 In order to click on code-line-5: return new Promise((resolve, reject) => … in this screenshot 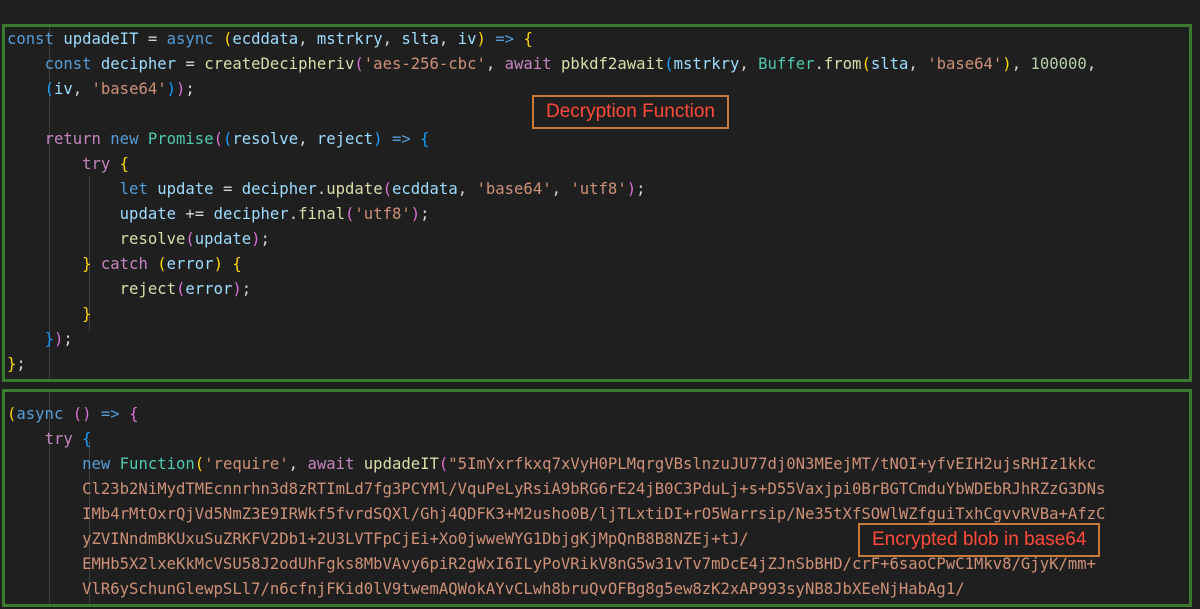, I will do `click(237, 139)`.